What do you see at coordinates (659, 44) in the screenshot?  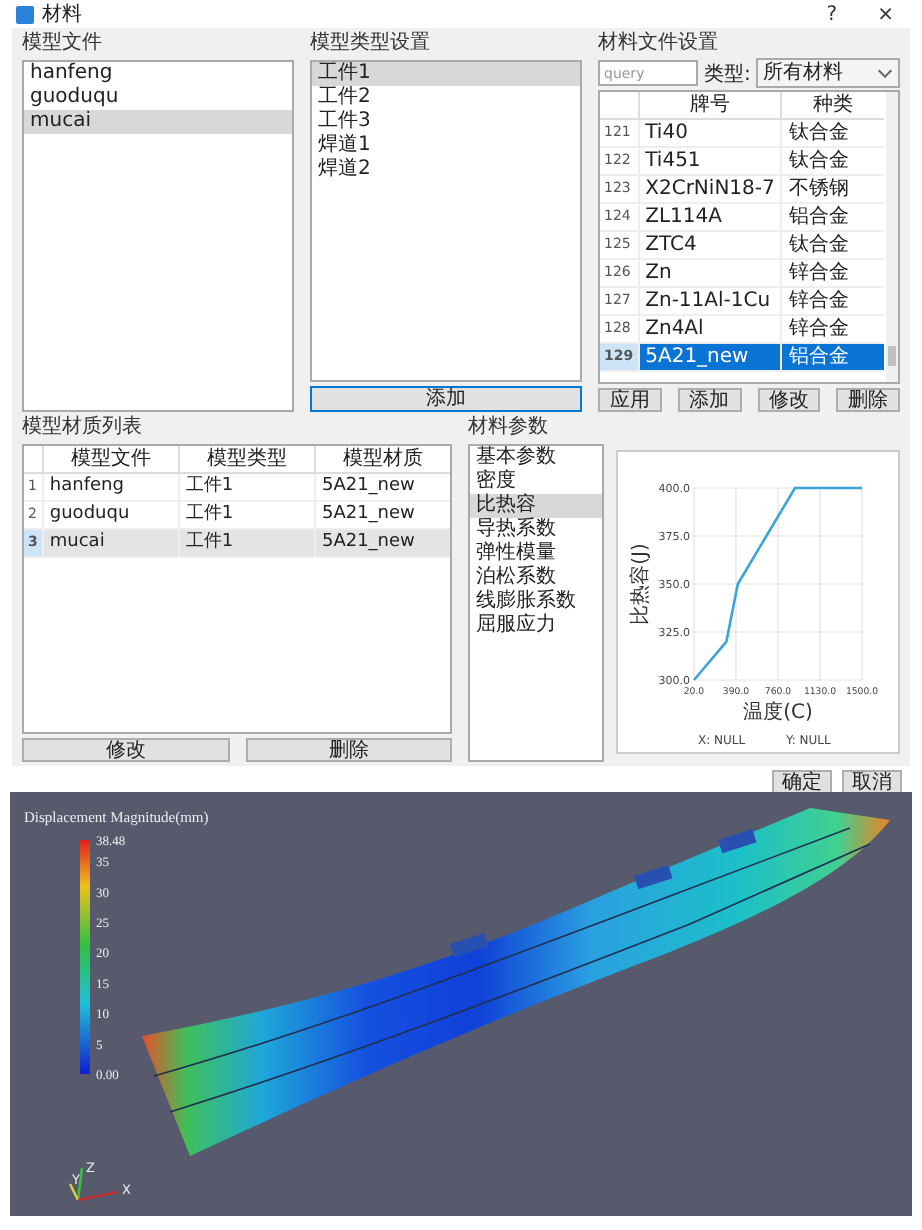 I see `group-label: 材料文件设置` at bounding box center [659, 44].